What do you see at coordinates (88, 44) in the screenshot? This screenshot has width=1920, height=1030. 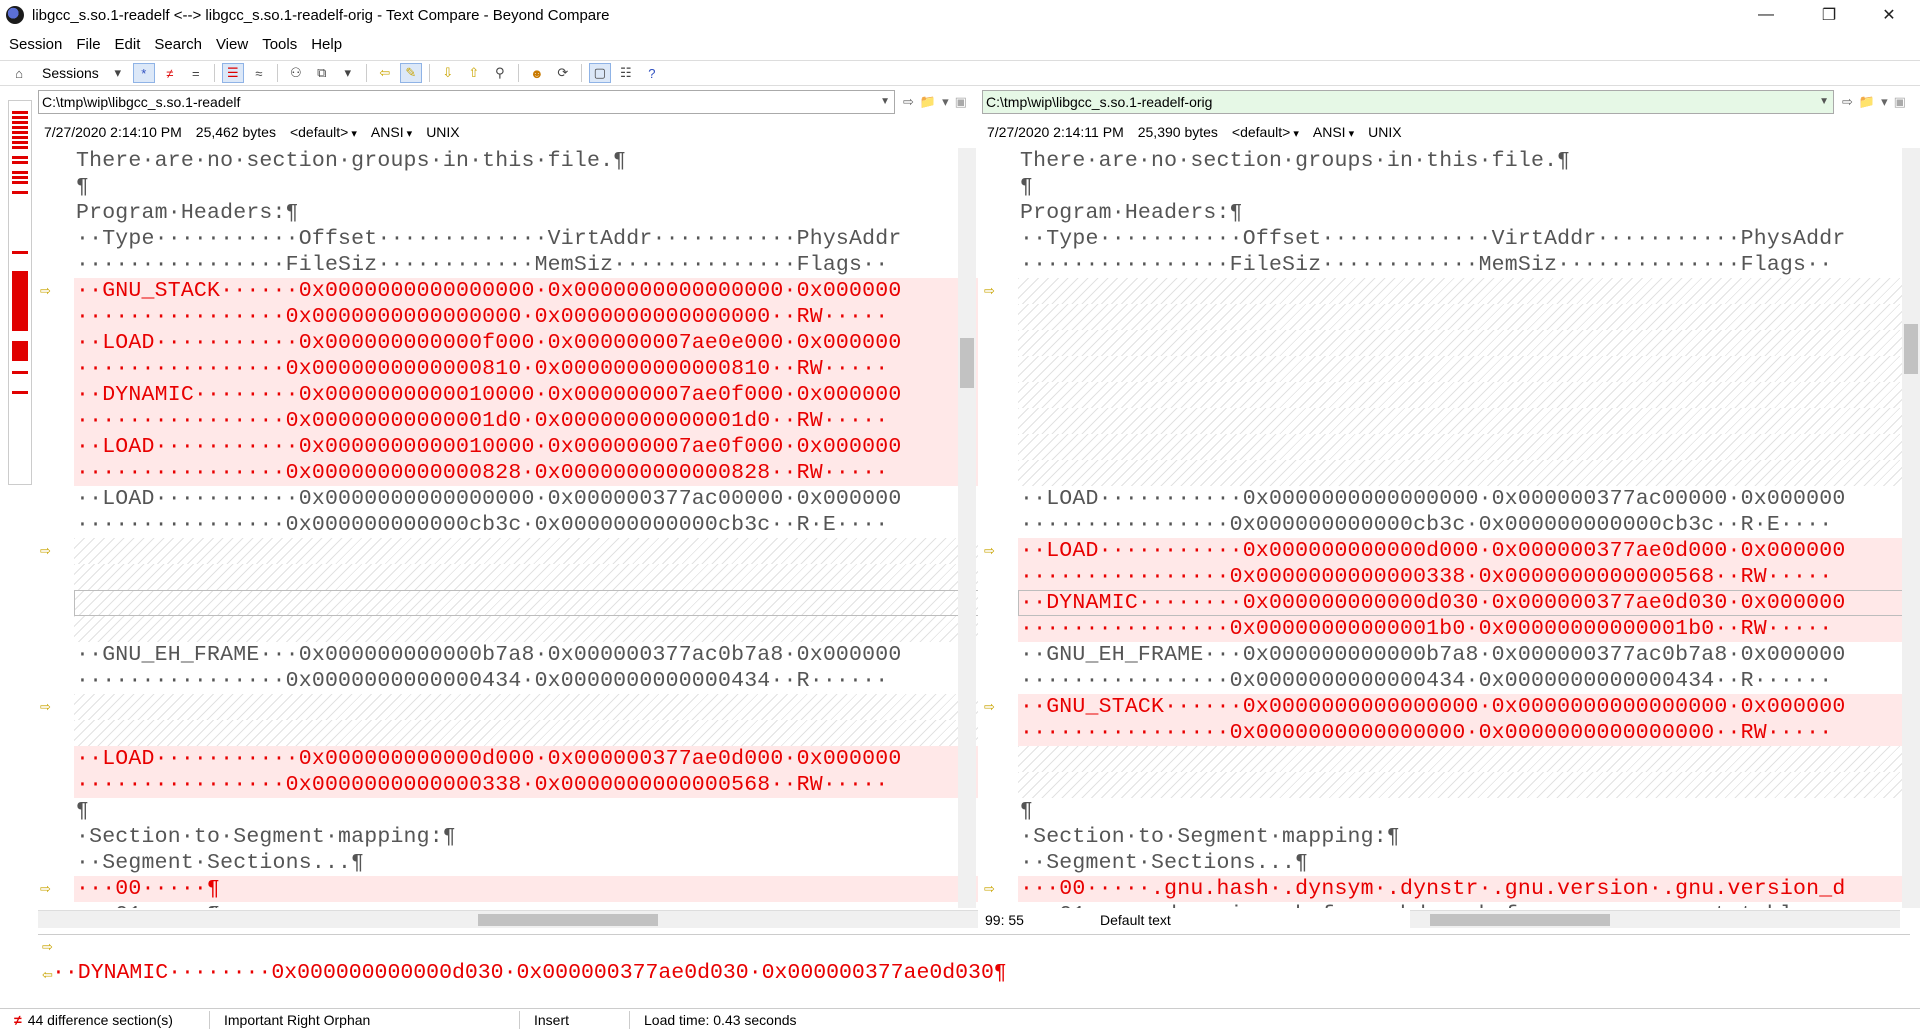 I see `menu-file: File` at bounding box center [88, 44].